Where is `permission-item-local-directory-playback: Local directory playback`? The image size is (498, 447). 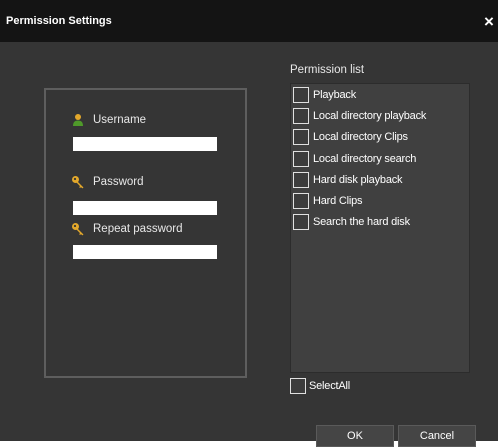 permission-item-local-directory-playback: Local directory playback is located at coordinates (359, 116).